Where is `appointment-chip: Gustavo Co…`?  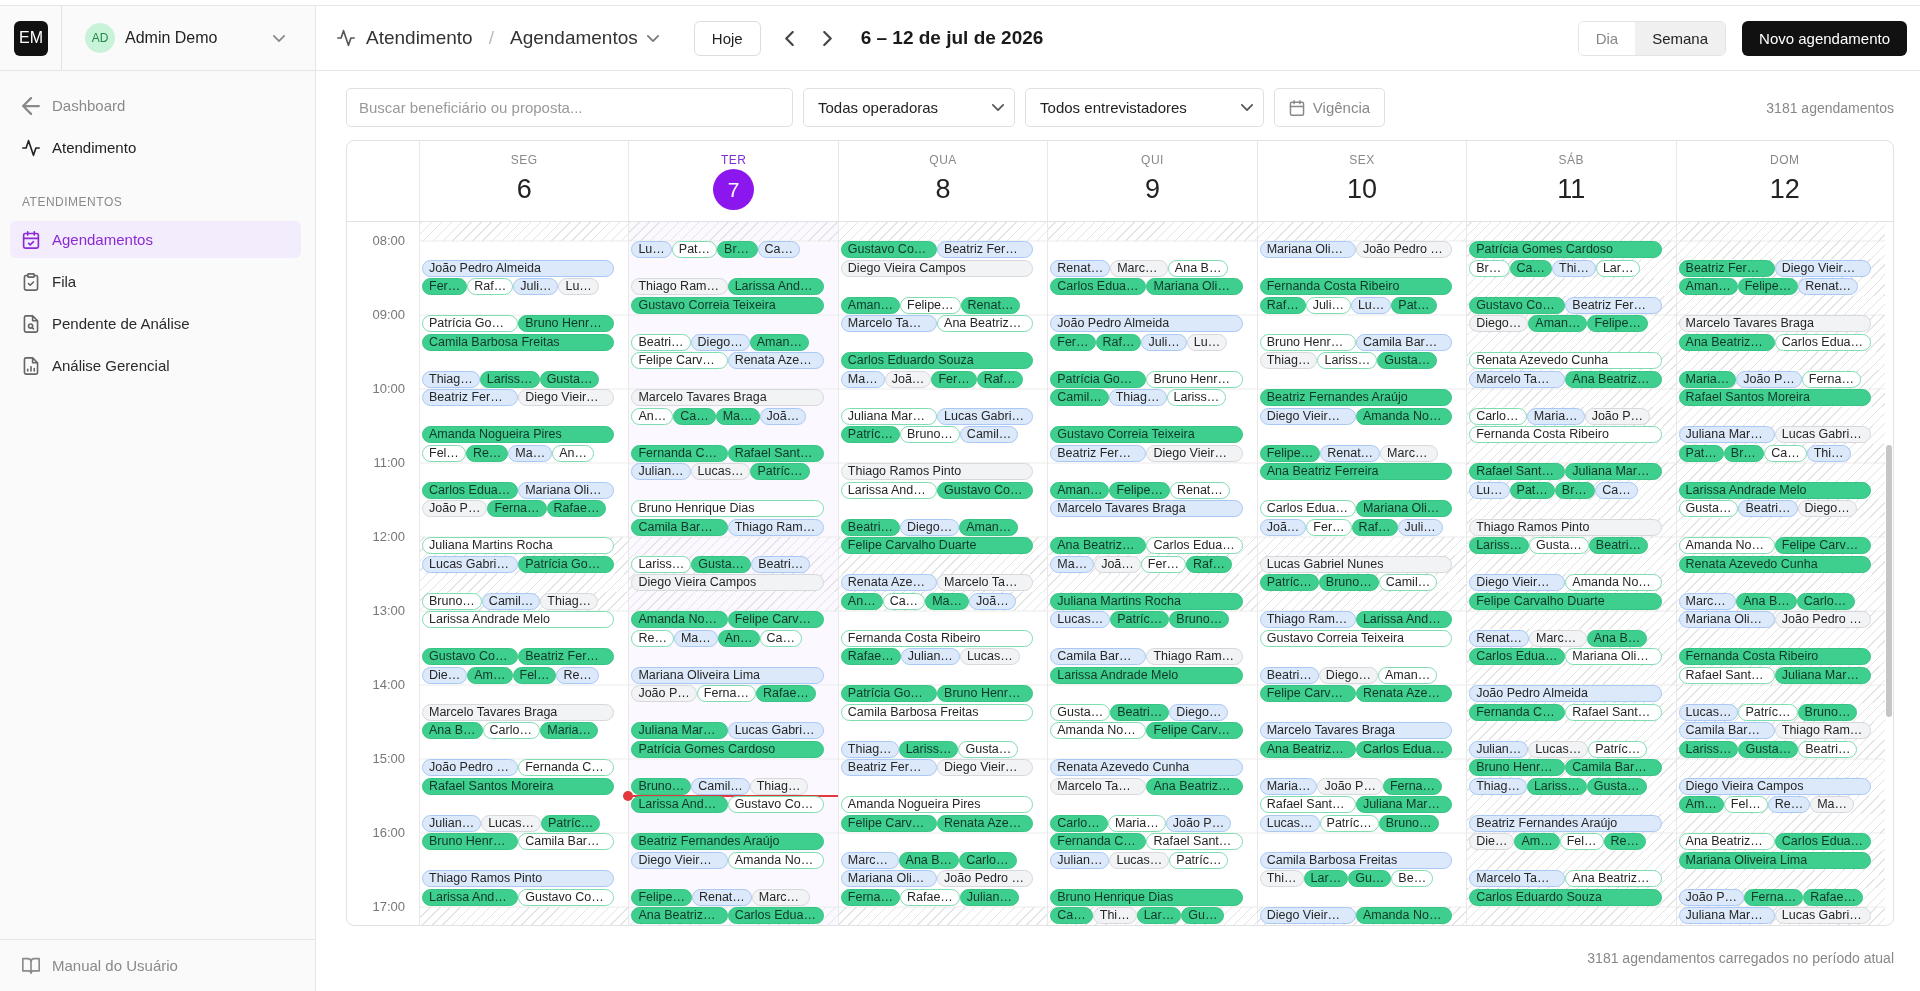
appointment-chip: Gustavo Co… is located at coordinates (889, 250).